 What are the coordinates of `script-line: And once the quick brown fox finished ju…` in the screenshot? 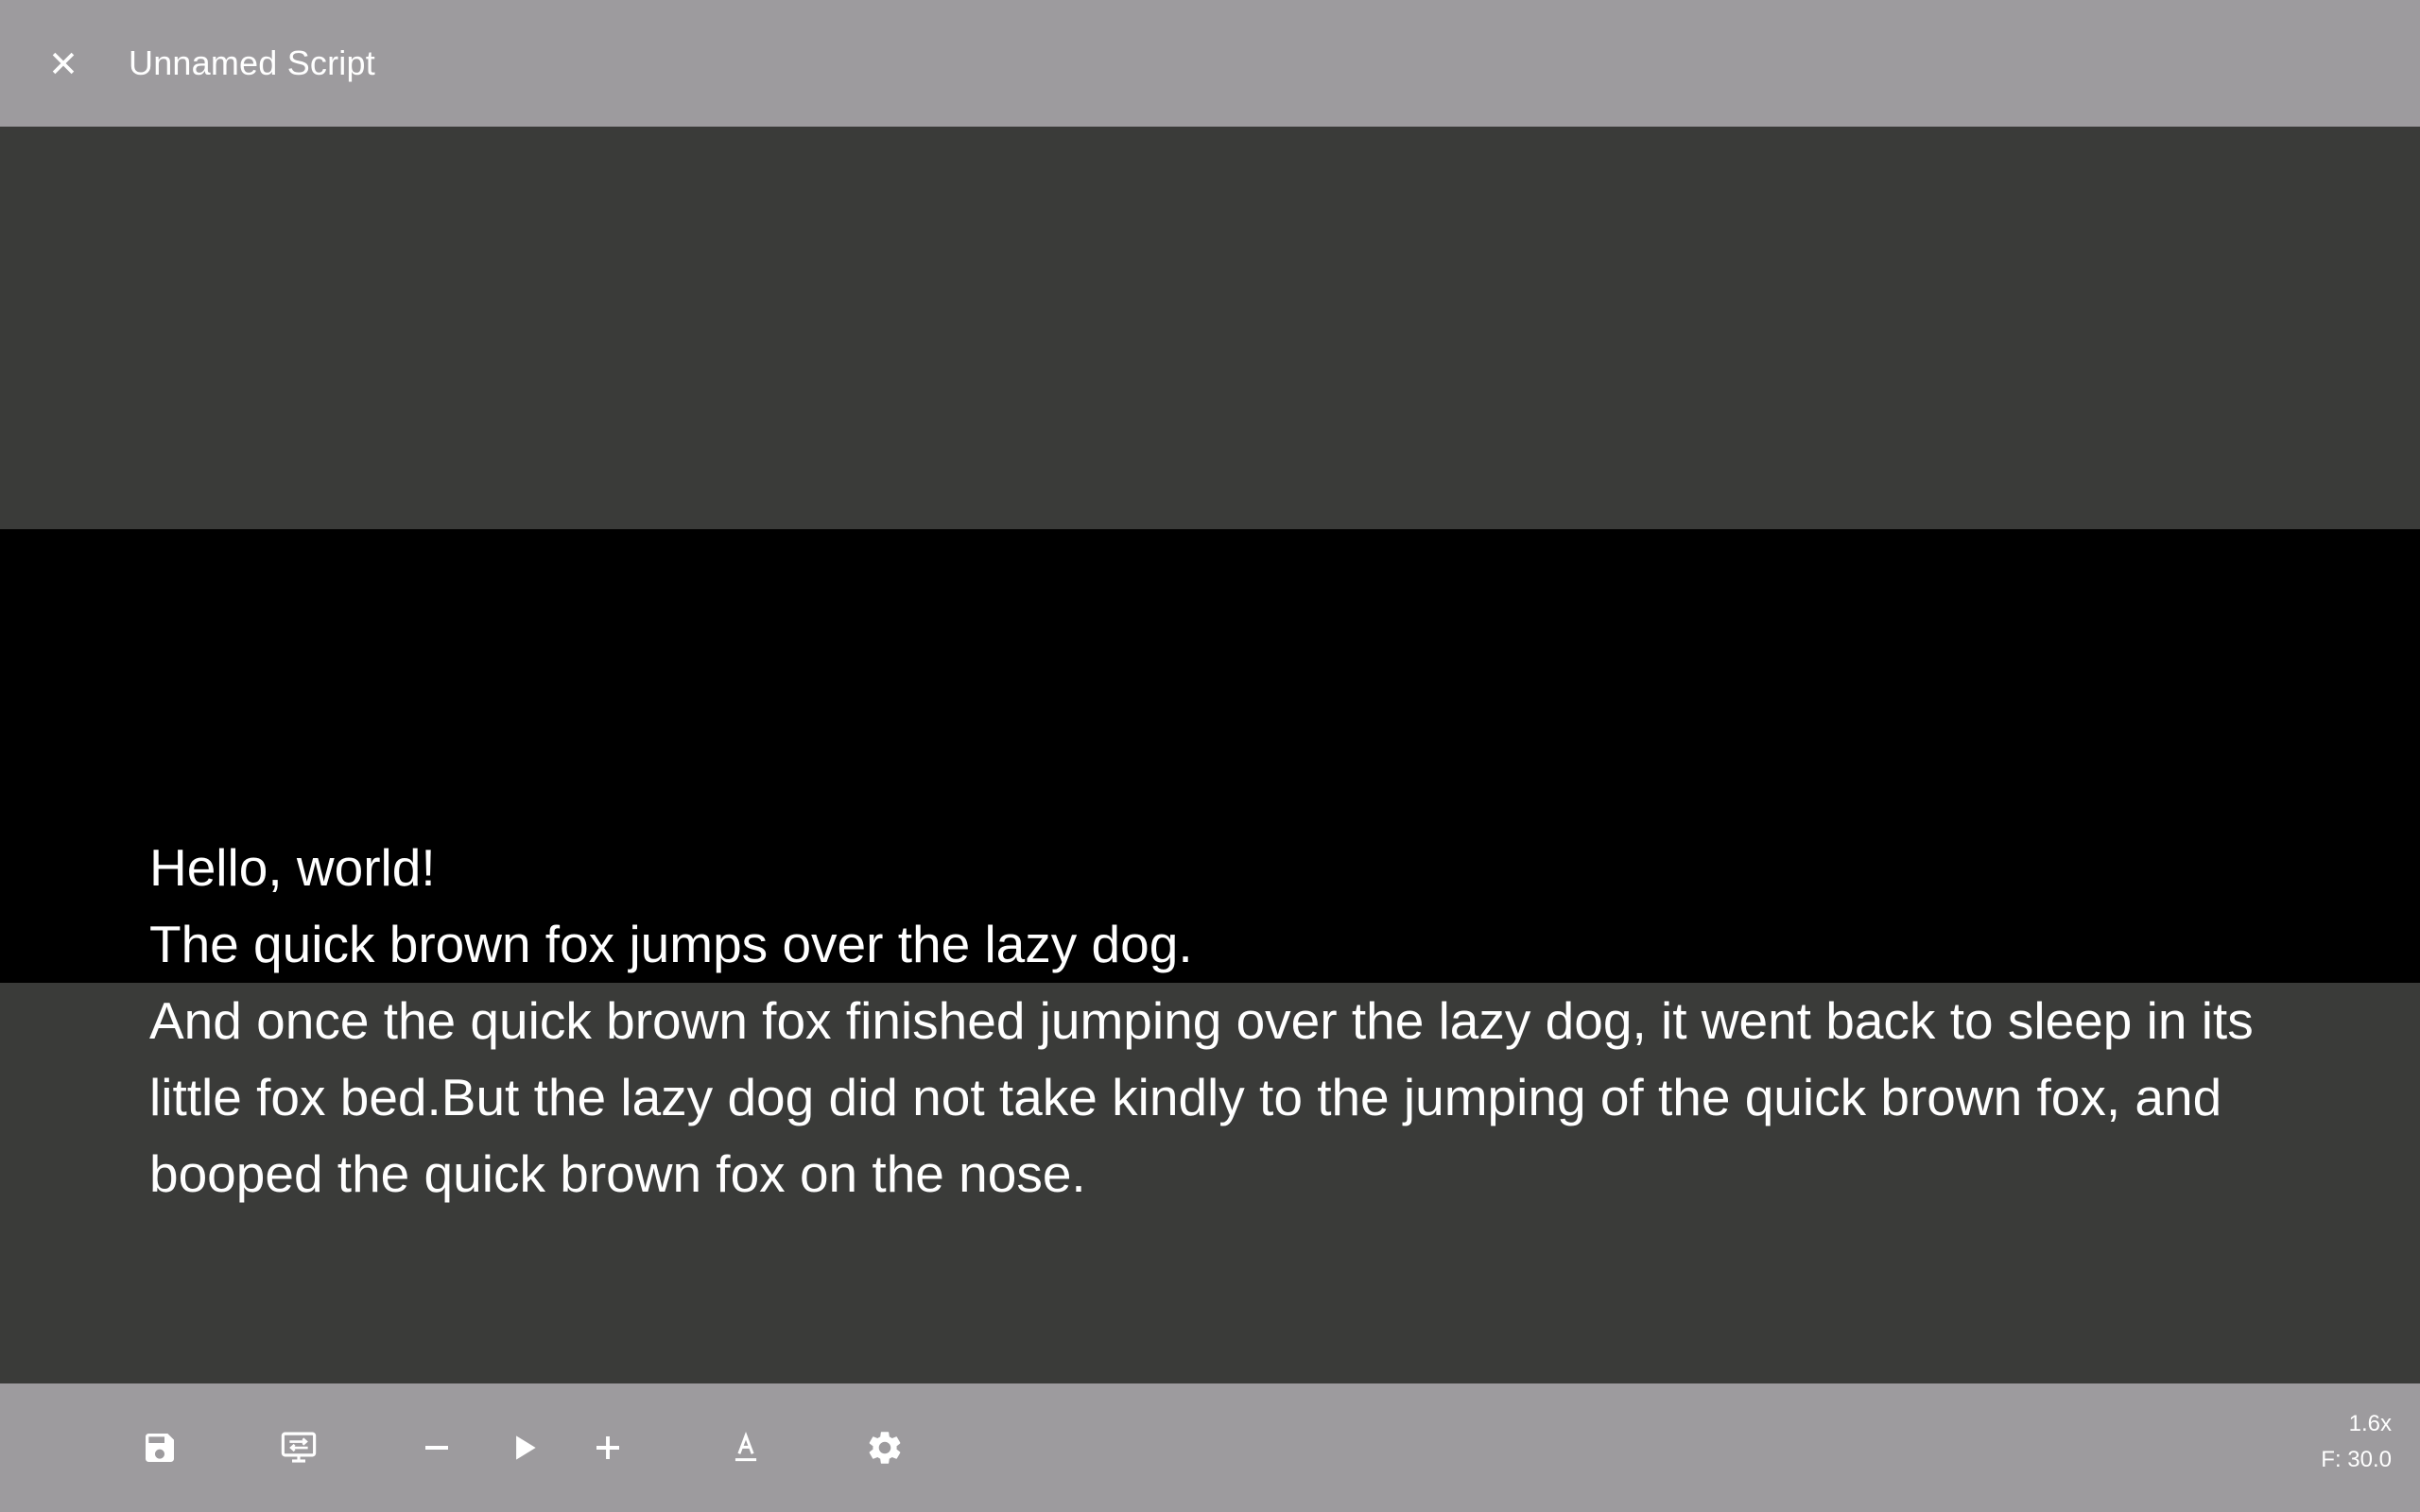 It's located at (1208, 1097).